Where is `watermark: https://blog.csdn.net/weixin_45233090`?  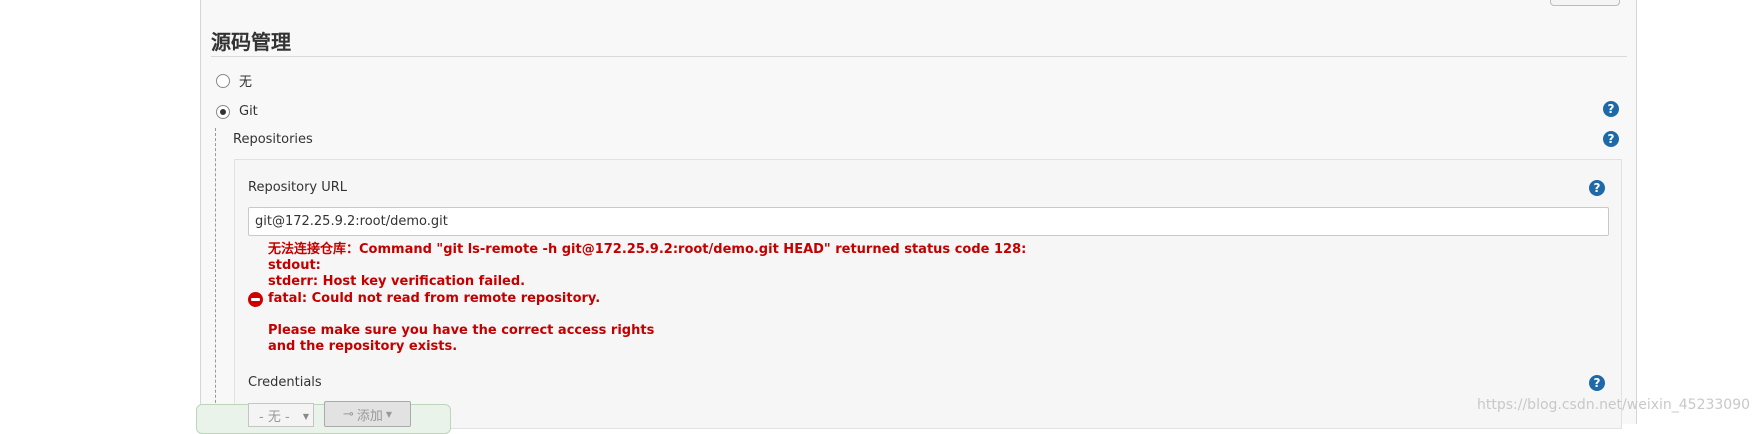 watermark: https://blog.csdn.net/weixin_45233090 is located at coordinates (1614, 405).